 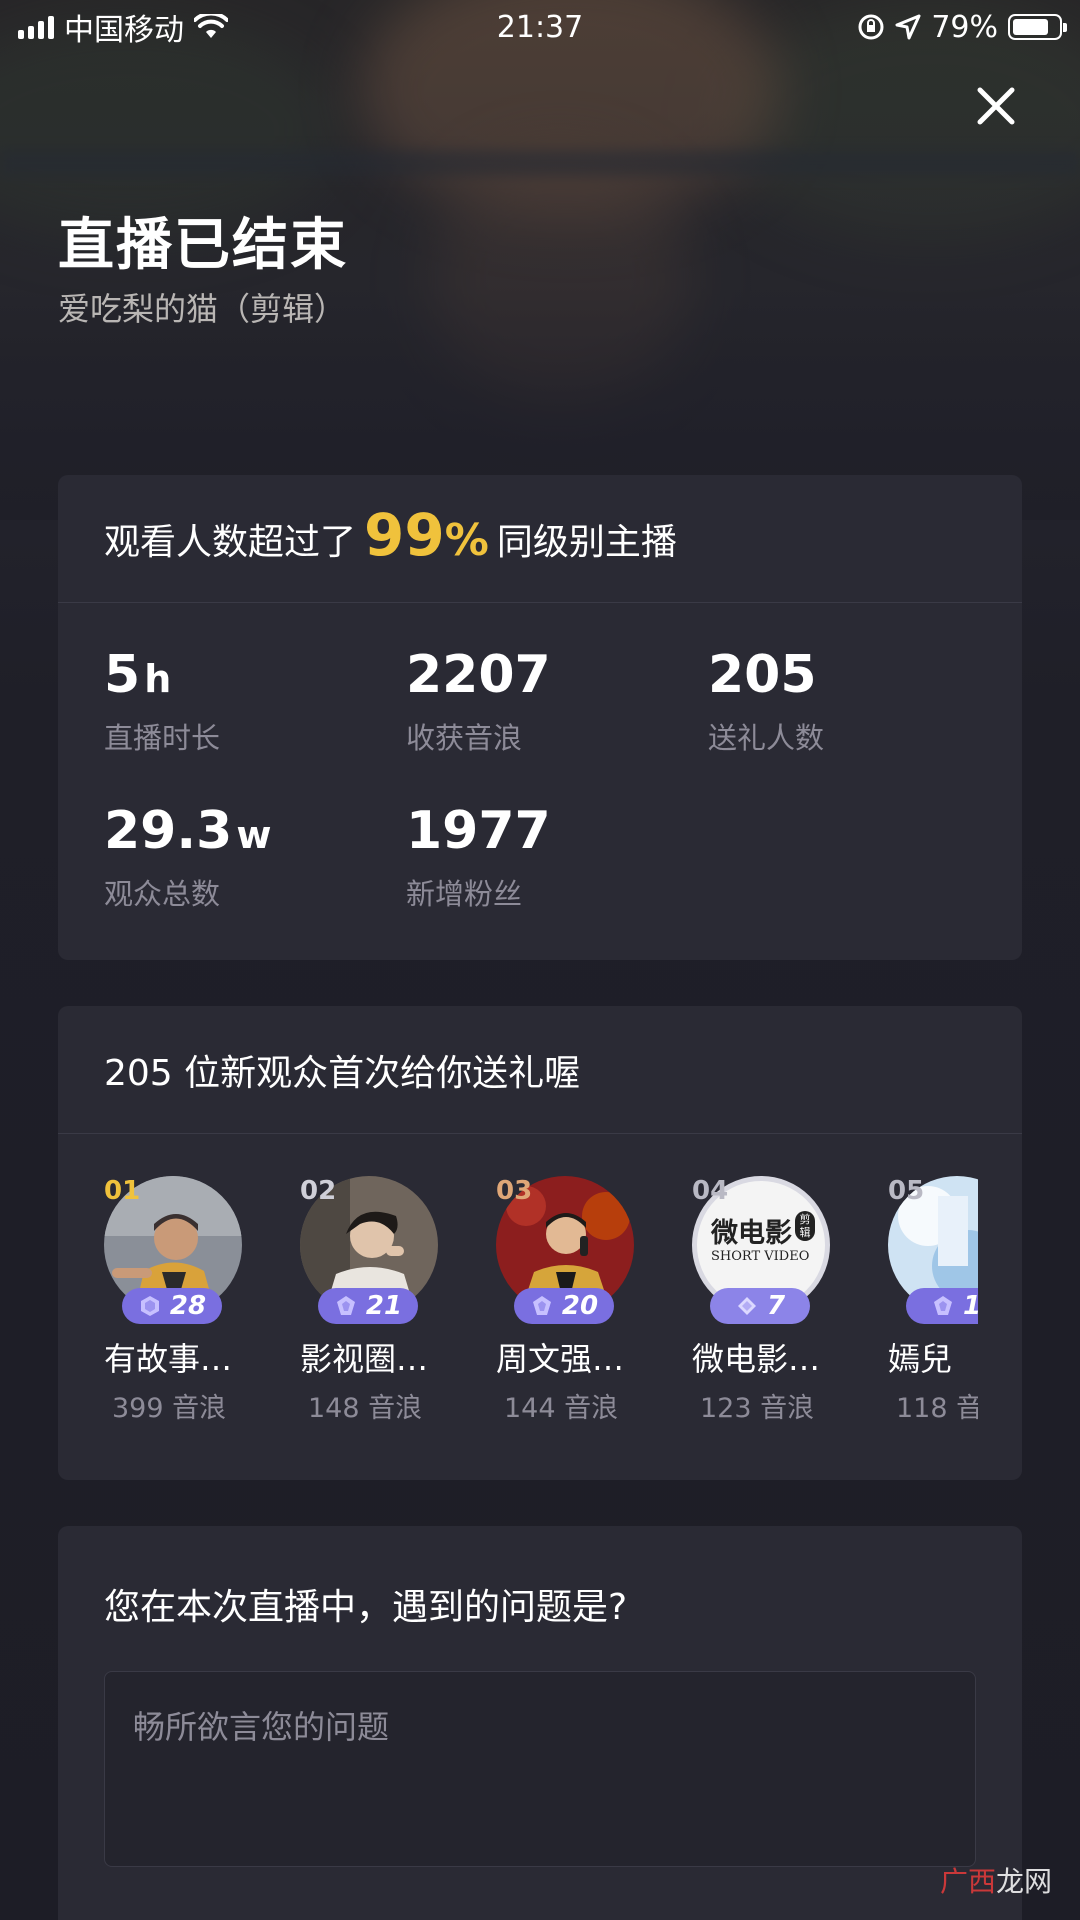 I want to click on stat-value: 205, so click(x=762, y=675).